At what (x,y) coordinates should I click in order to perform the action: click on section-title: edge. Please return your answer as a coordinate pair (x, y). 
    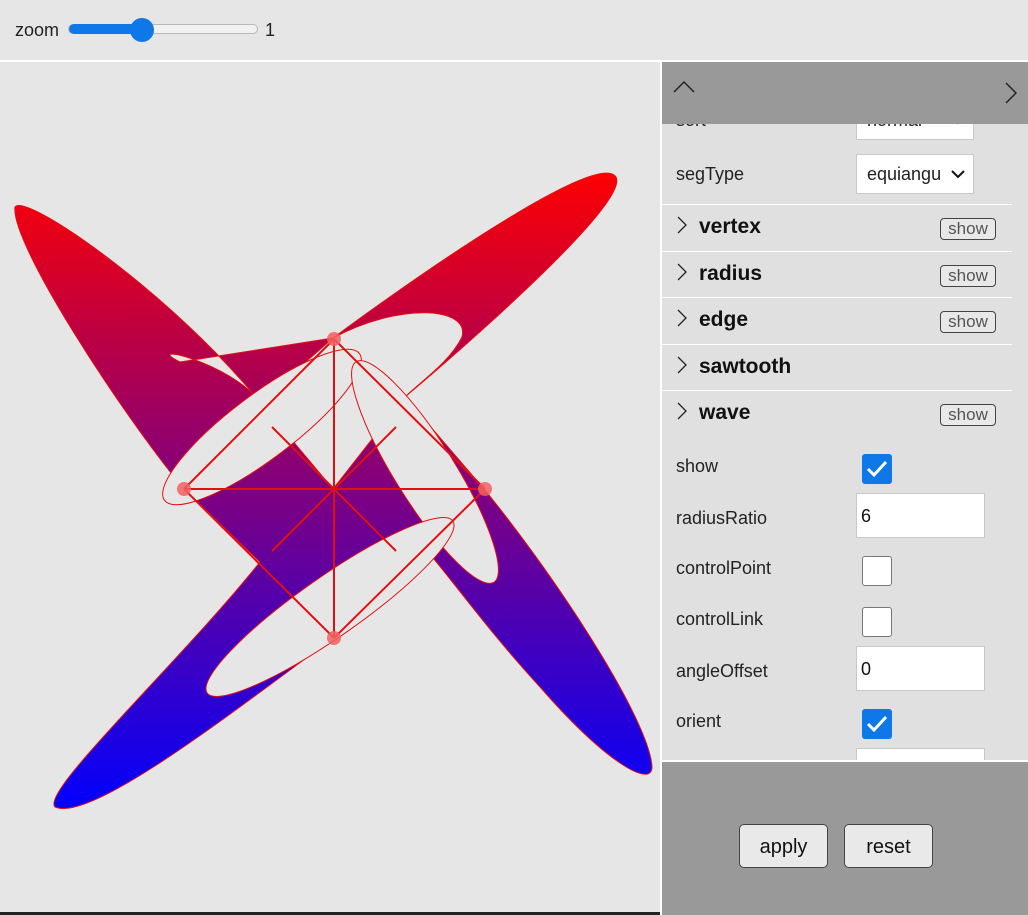
    Looking at the image, I should click on (724, 319).